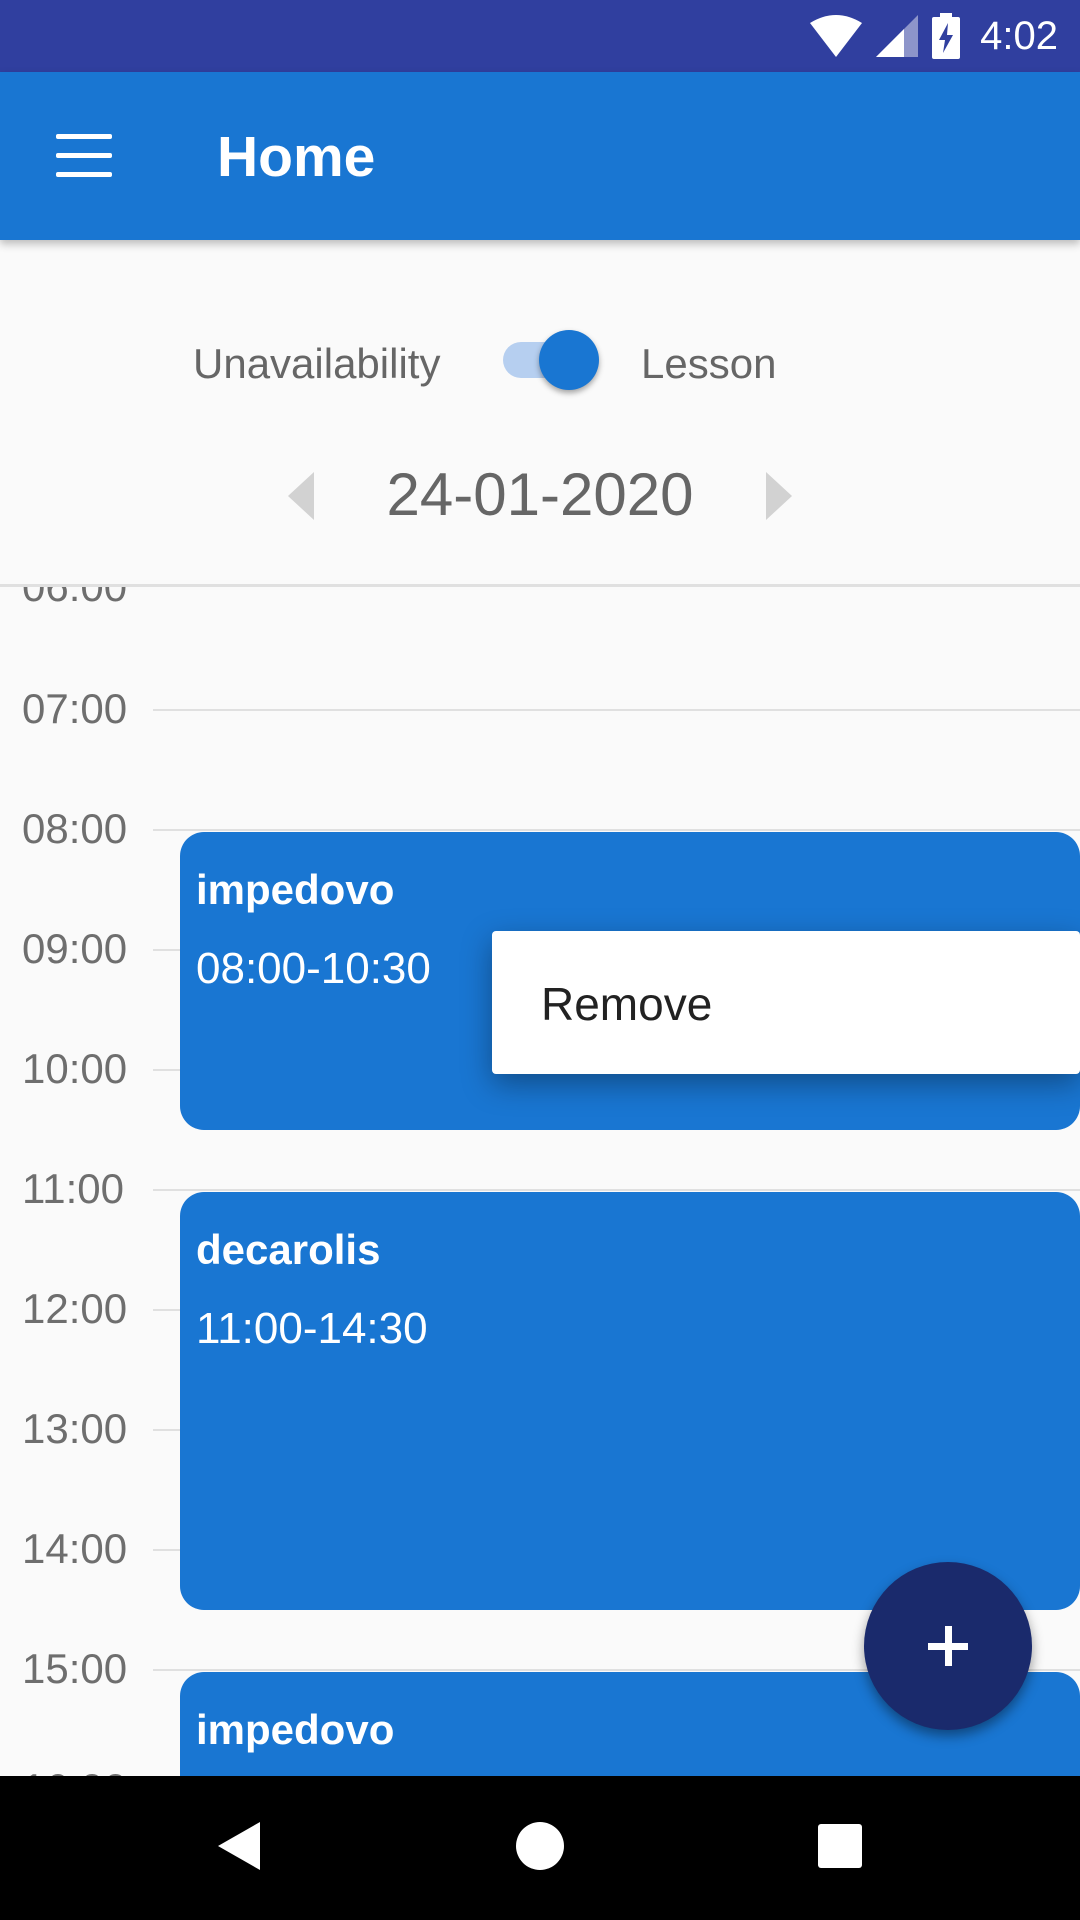  I want to click on status-time: 4:02, so click(1019, 35).